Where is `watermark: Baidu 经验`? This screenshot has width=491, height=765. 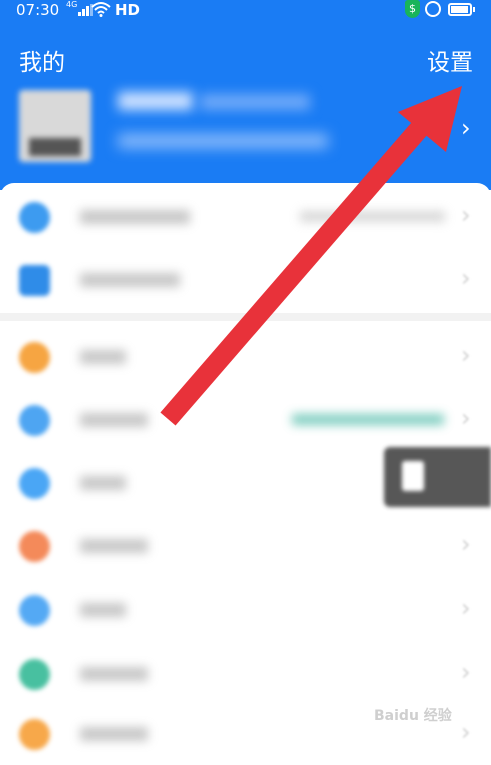
watermark: Baidu 经验 is located at coordinates (422, 714).